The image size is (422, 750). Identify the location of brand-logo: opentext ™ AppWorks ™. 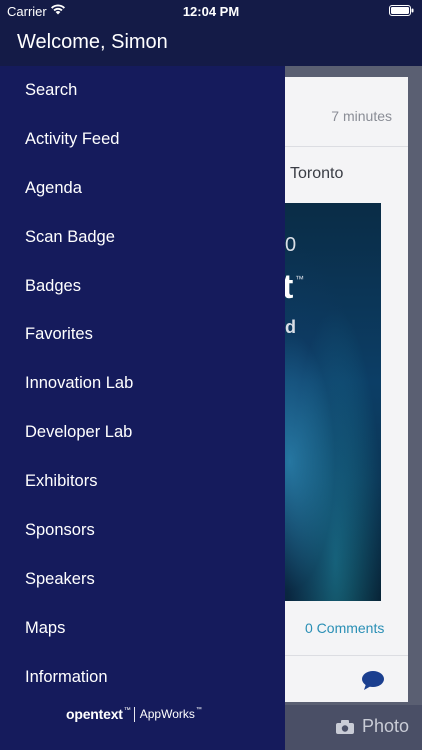
(134, 714).